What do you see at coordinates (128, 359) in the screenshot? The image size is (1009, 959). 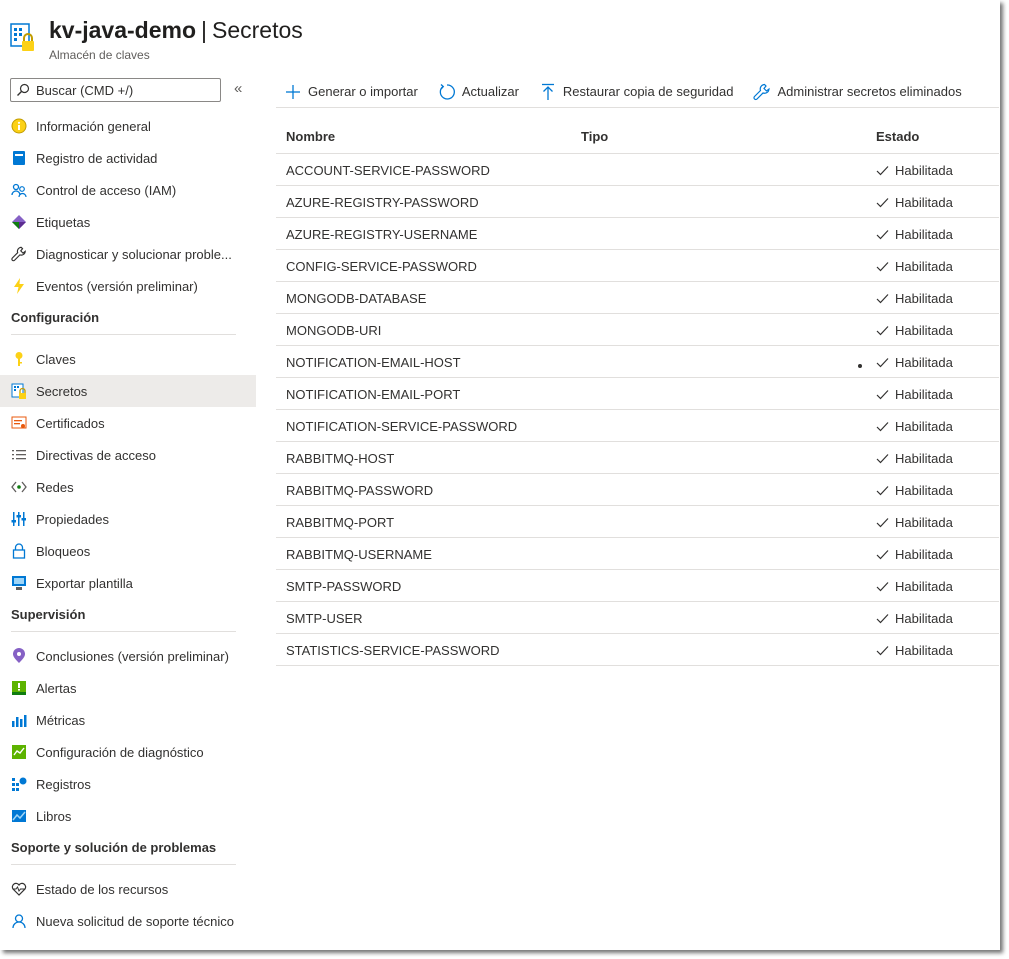 I see `sidebar-item: Claves` at bounding box center [128, 359].